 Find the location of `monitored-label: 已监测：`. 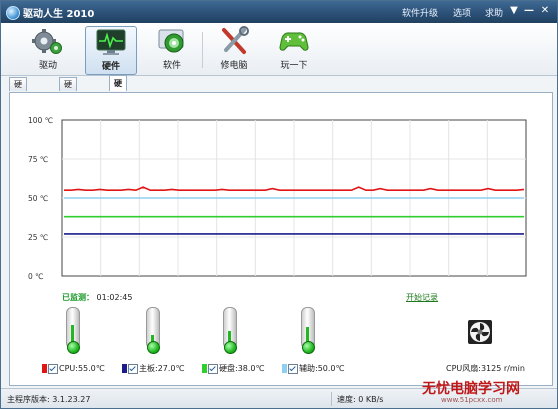

monitored-label: 已监测： is located at coordinates (78, 297).